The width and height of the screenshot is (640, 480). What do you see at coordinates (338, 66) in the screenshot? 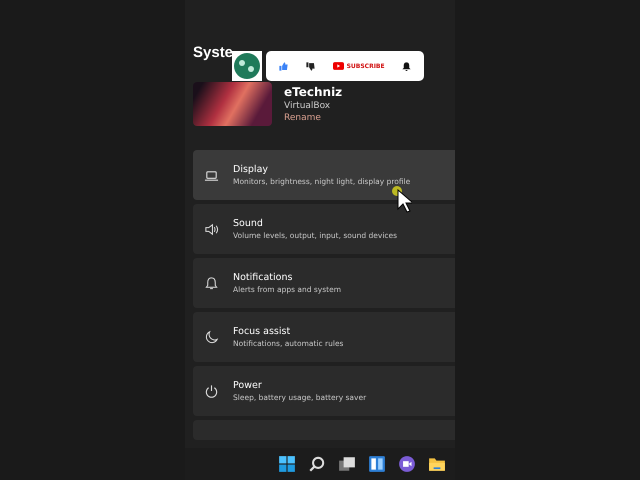
I see `play-icon` at bounding box center [338, 66].